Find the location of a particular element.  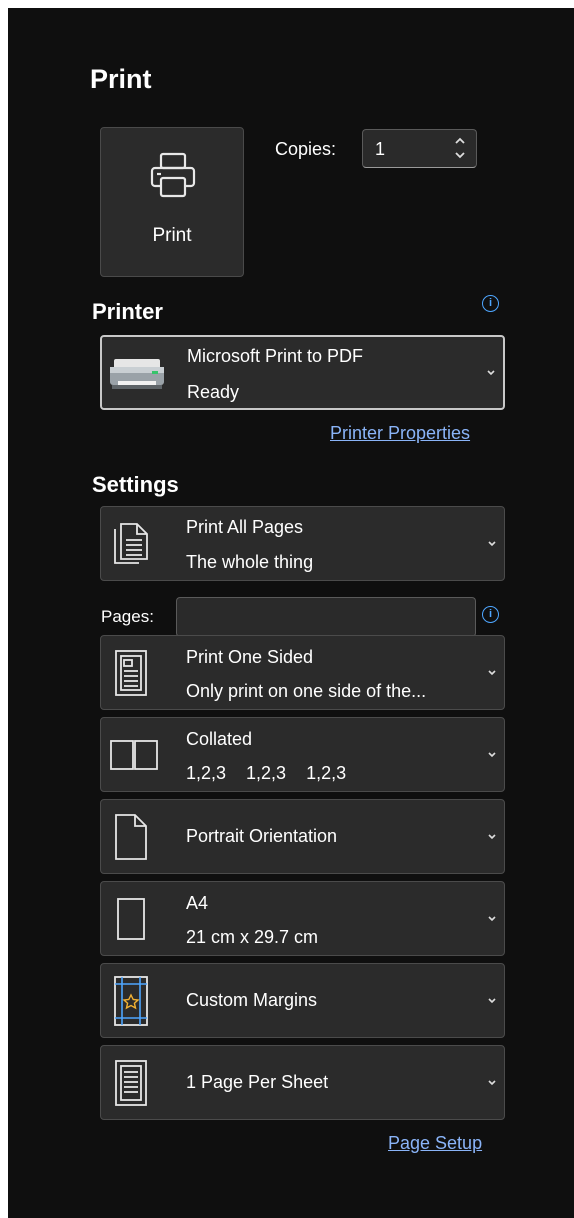

sides-title: Print One Sided is located at coordinates (250, 657).